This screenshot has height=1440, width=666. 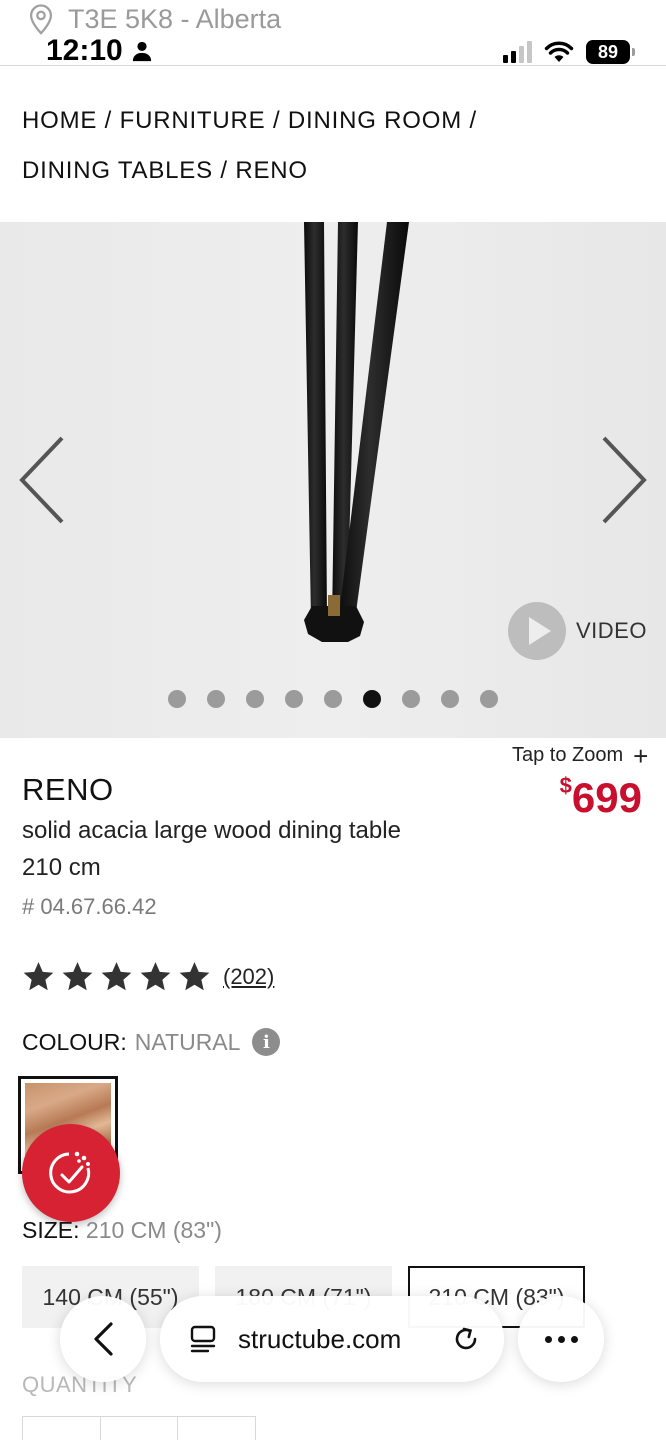 I want to click on quantity-increment, so click(x=216, y=1428).